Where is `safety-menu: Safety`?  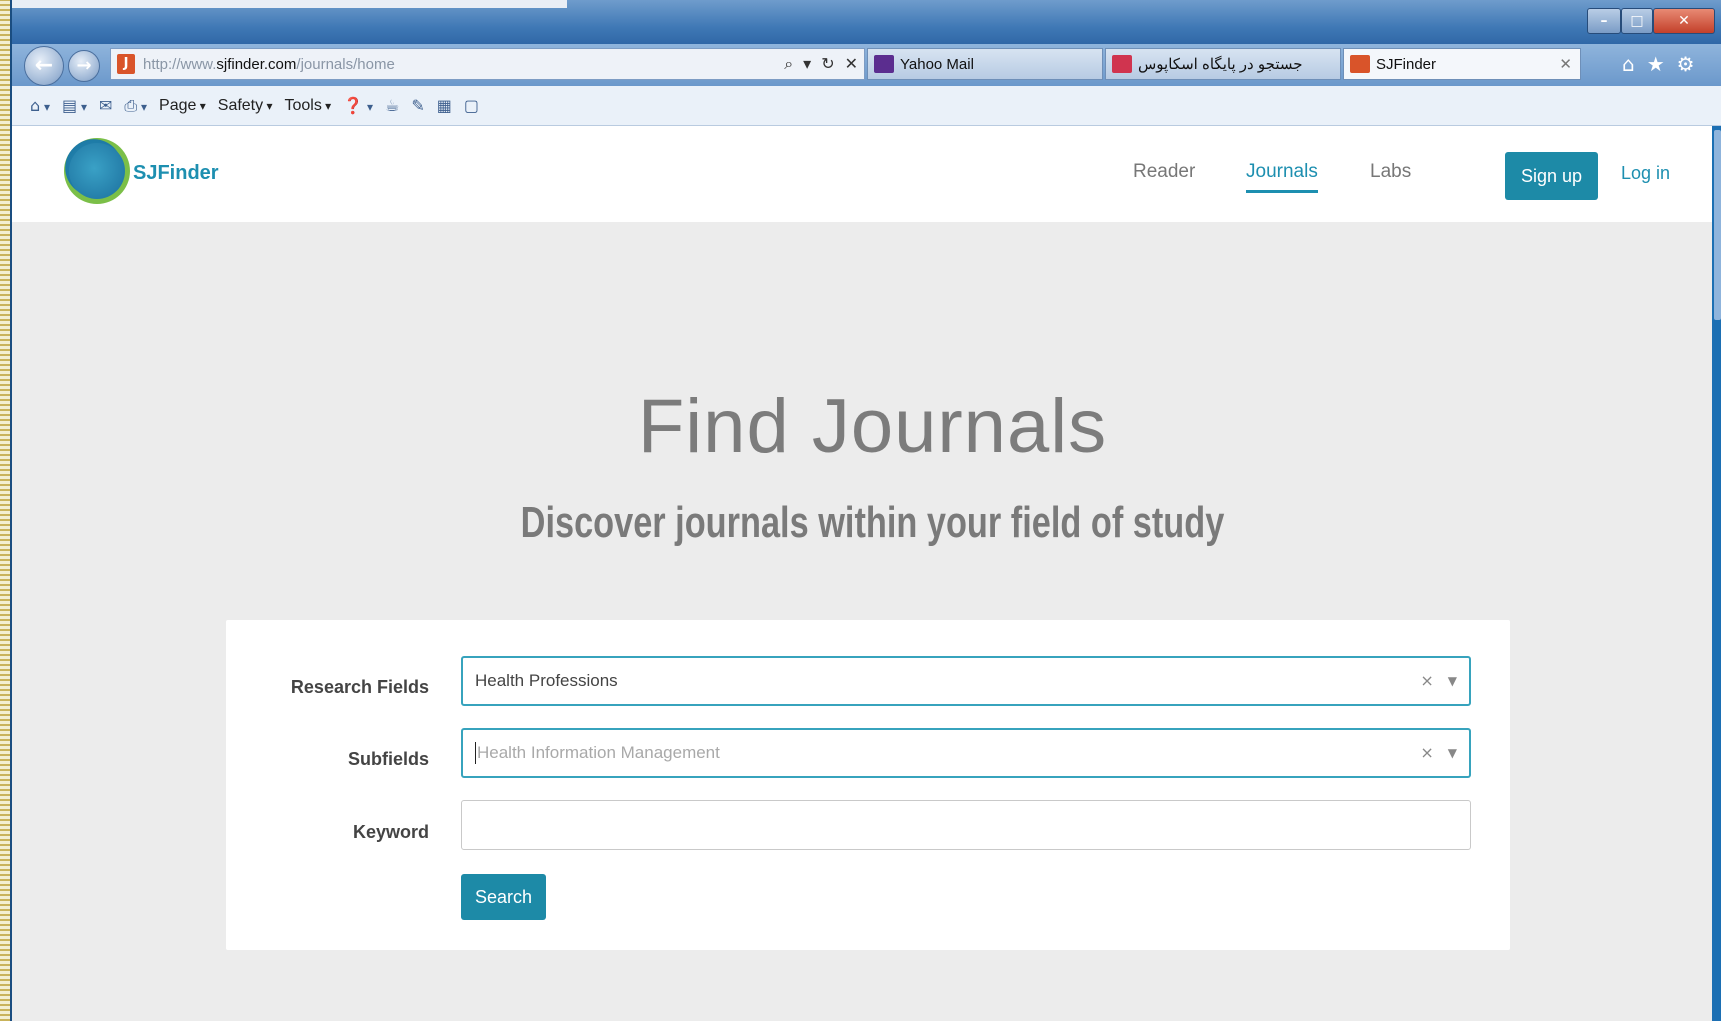
safety-menu: Safety is located at coordinates (245, 106).